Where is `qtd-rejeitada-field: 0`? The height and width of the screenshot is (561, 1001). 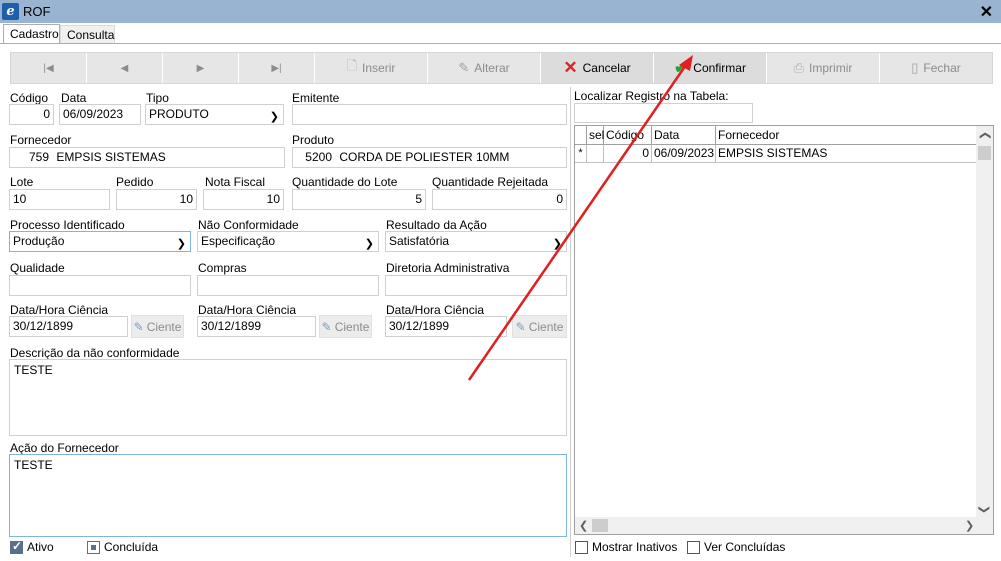 qtd-rejeitada-field: 0 is located at coordinates (499, 199).